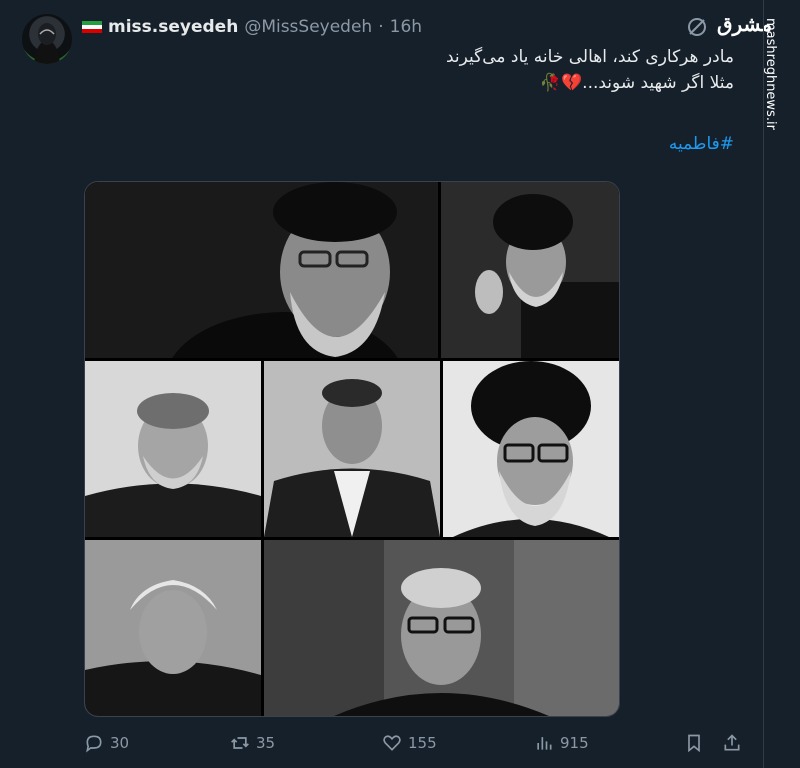  I want to click on tweet-header: miss.seyedeh @MissSeyedeh · 16h, so click(252, 27).